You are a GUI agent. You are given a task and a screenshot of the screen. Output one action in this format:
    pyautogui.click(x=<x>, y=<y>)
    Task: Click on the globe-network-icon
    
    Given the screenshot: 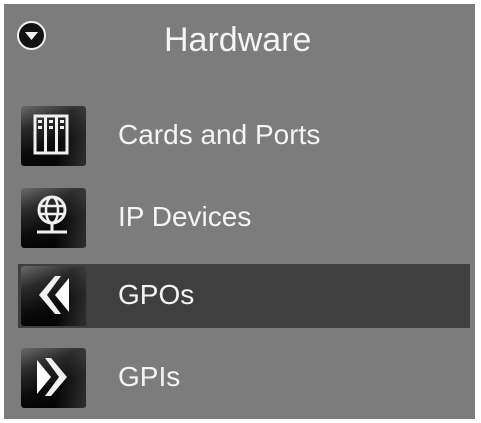 What is the action you would take?
    pyautogui.click(x=53, y=218)
    